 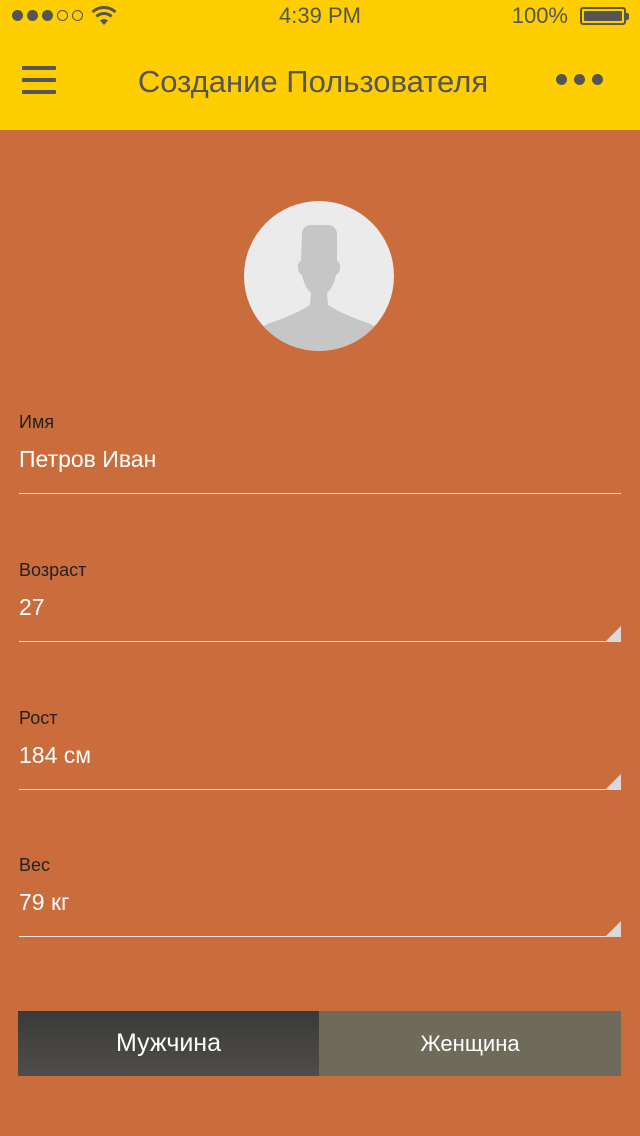 What do you see at coordinates (320, 896) in the screenshot?
I see `weight-dropdown: Вес 79 кг` at bounding box center [320, 896].